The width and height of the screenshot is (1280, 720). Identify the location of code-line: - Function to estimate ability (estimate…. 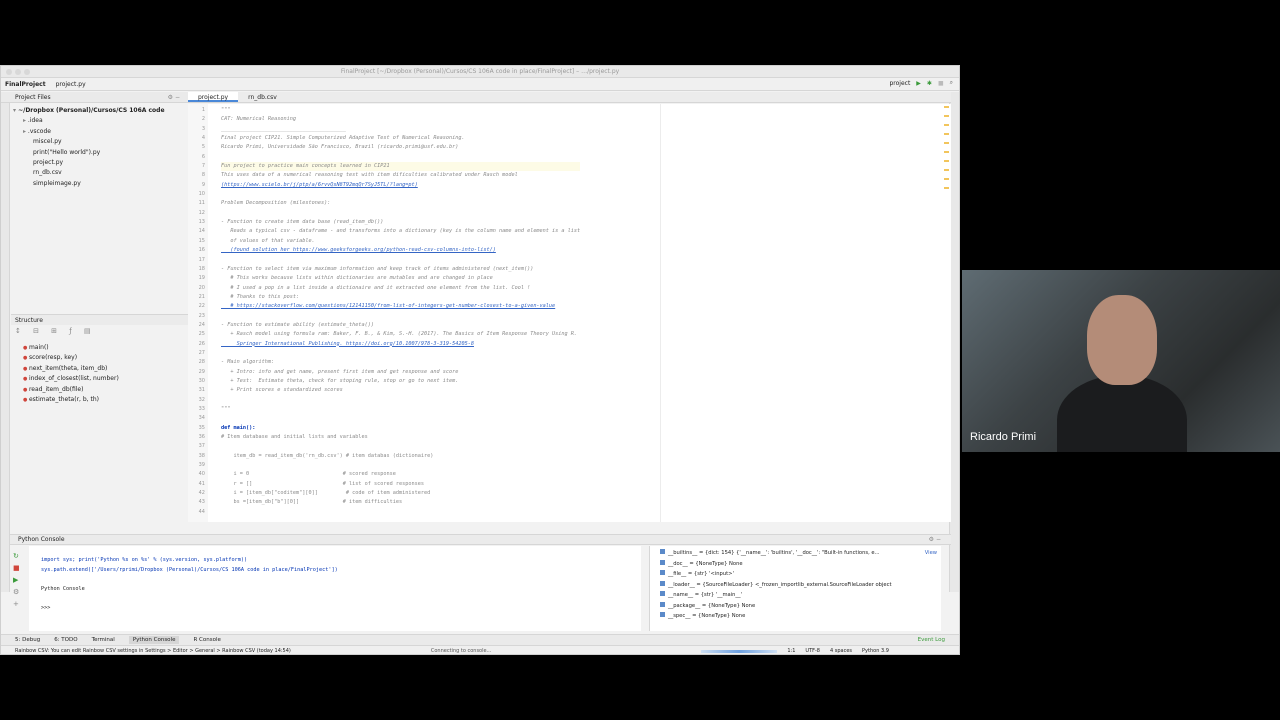
(400, 325).